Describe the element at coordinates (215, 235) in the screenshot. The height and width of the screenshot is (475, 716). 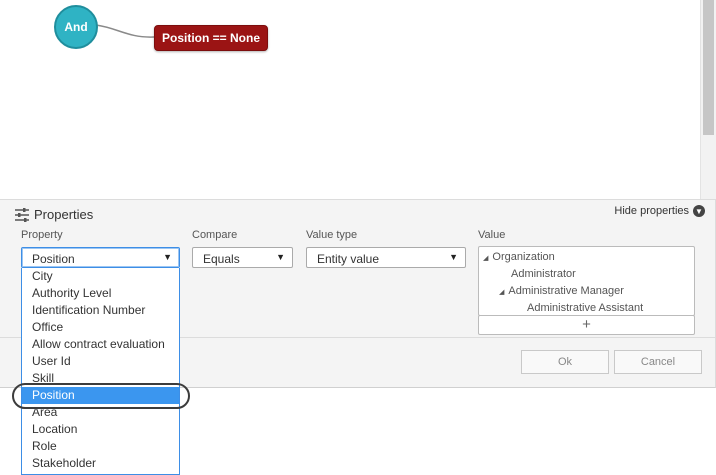
I see `compare-label: Compare` at that location.